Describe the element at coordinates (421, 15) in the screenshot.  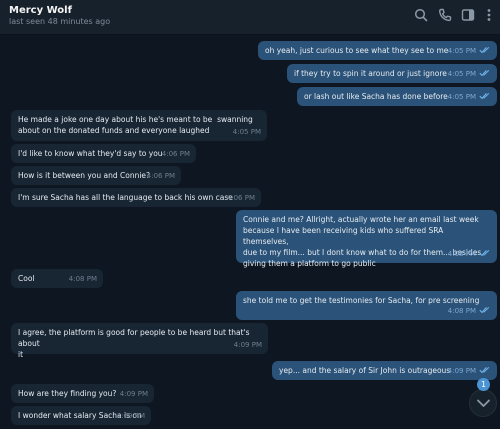
I see `search-icon` at that location.